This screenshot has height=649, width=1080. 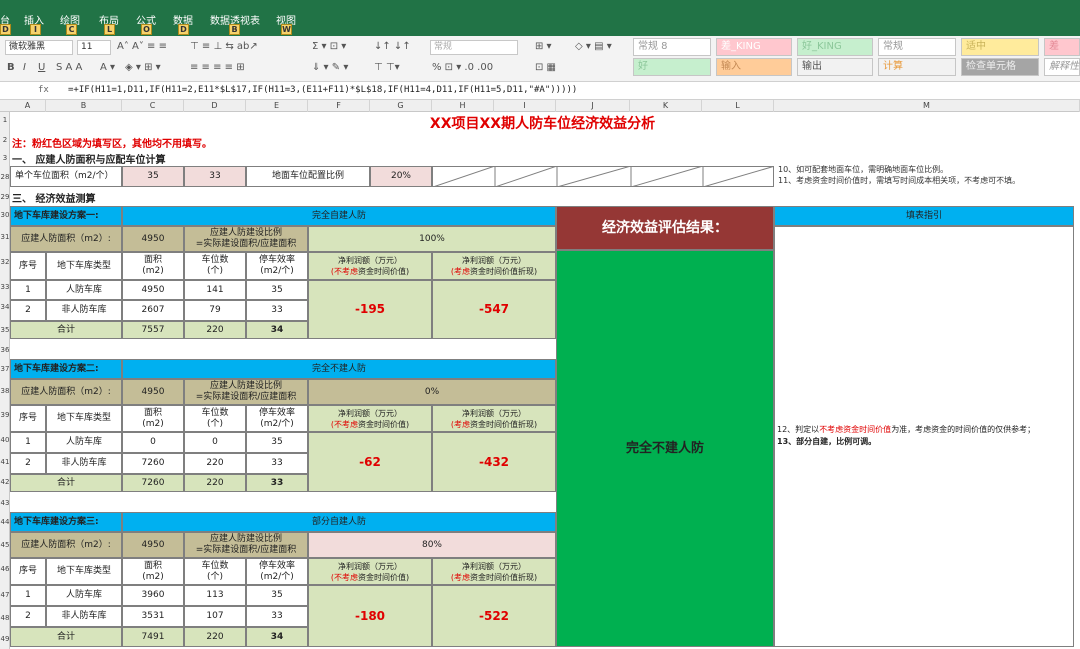 What do you see at coordinates (665, 448) in the screenshot?
I see `result-value: 完全不建人防` at bounding box center [665, 448].